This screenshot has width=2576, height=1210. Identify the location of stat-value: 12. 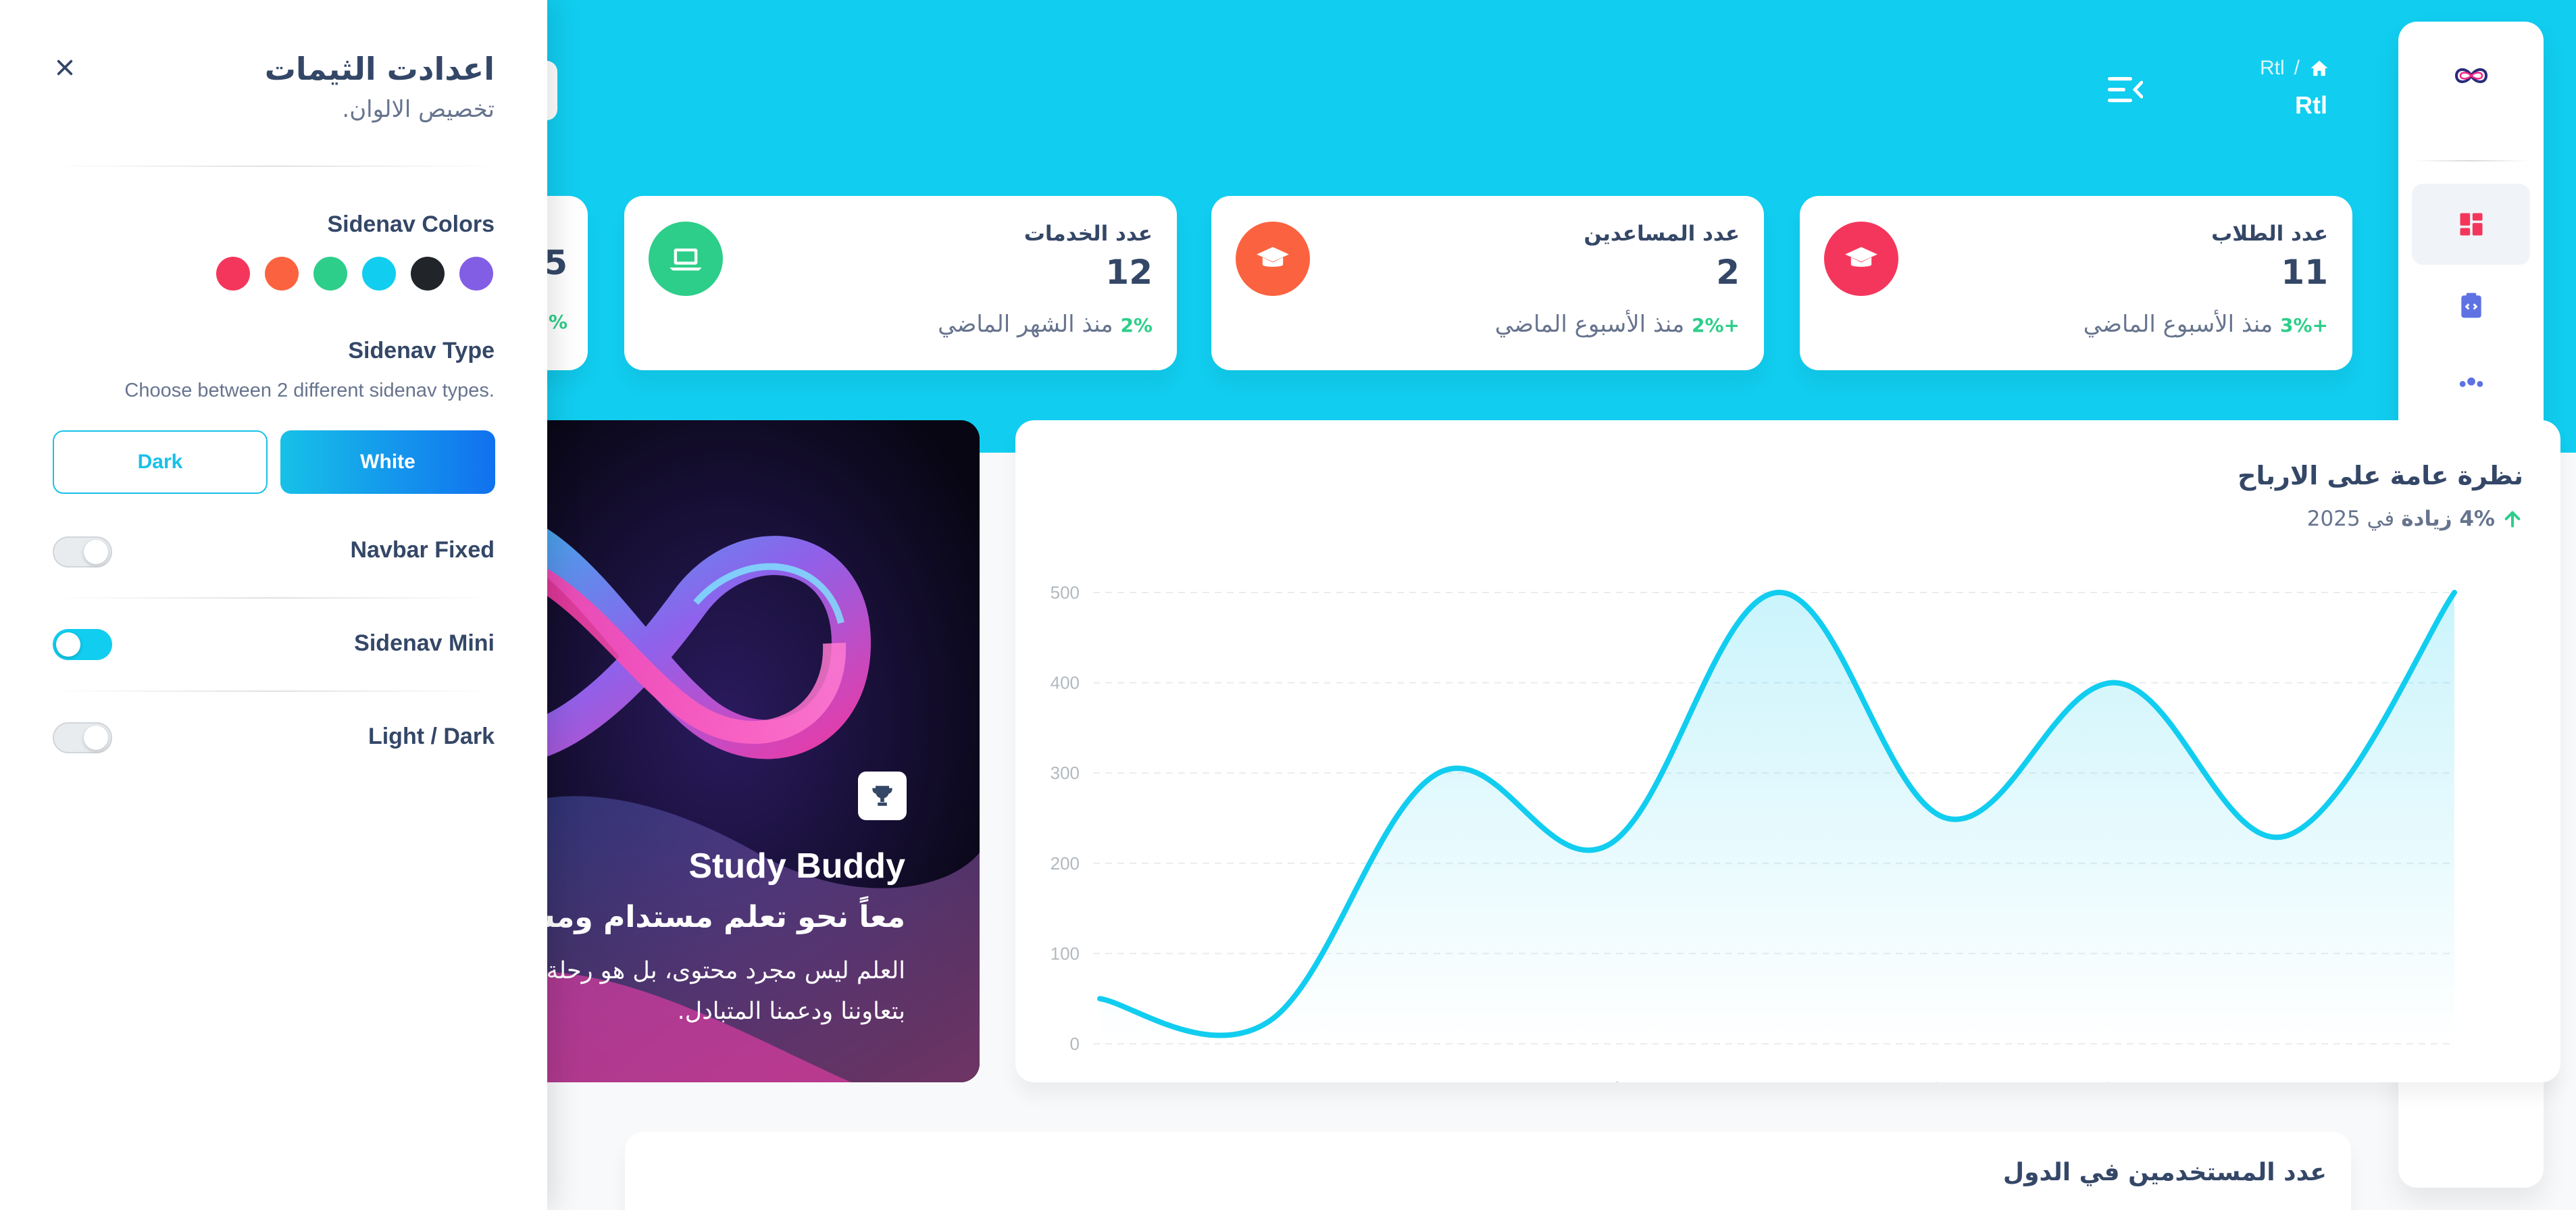
(1129, 272).